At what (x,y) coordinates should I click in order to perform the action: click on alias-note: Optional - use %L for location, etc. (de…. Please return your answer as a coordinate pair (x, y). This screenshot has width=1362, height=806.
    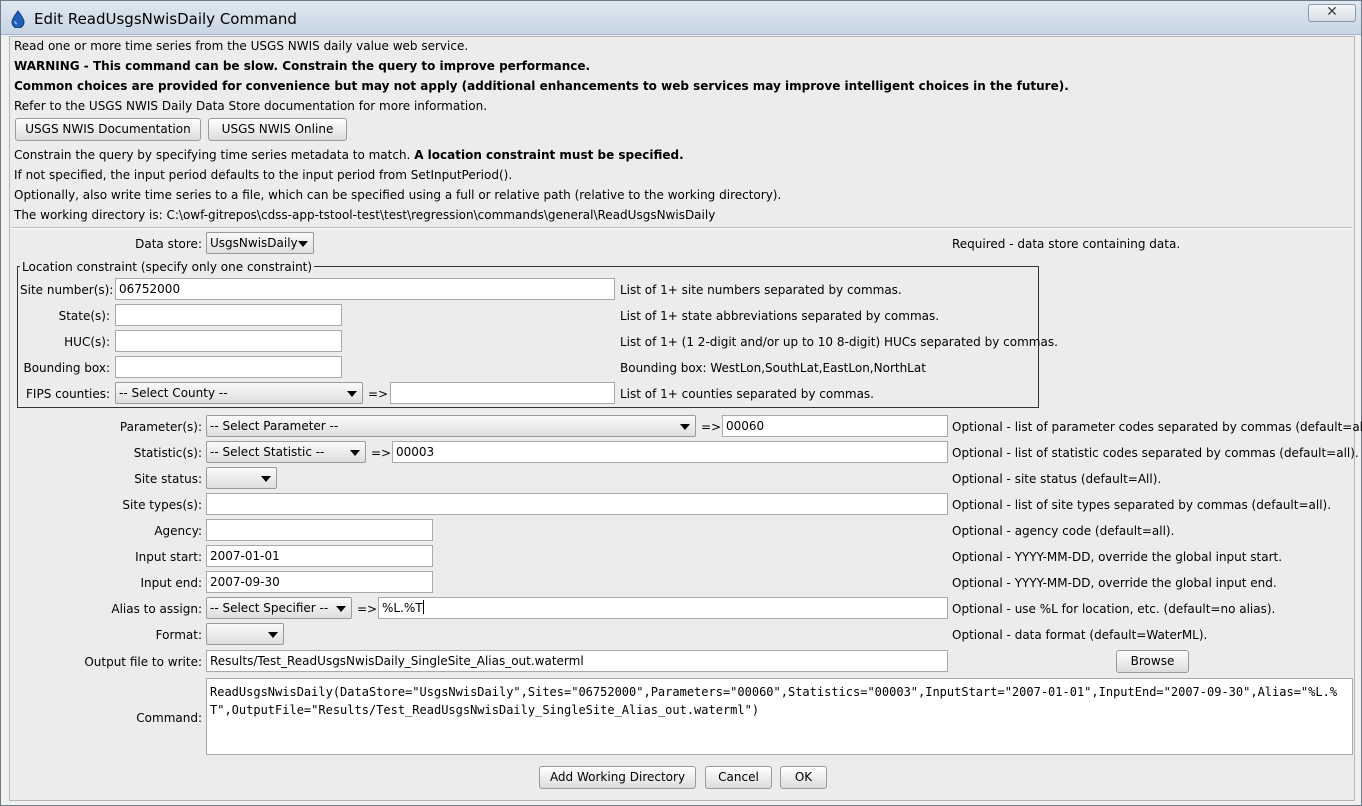
    Looking at the image, I should click on (1114, 609).